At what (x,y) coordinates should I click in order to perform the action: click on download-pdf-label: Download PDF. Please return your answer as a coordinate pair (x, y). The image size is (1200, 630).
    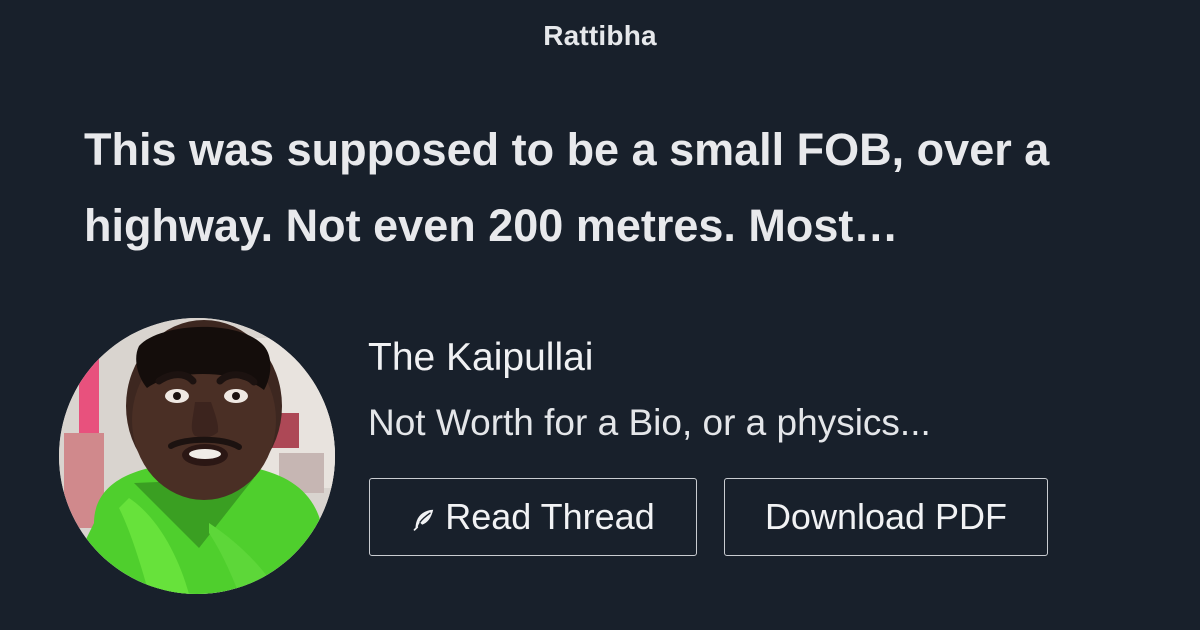
    Looking at the image, I should click on (886, 516).